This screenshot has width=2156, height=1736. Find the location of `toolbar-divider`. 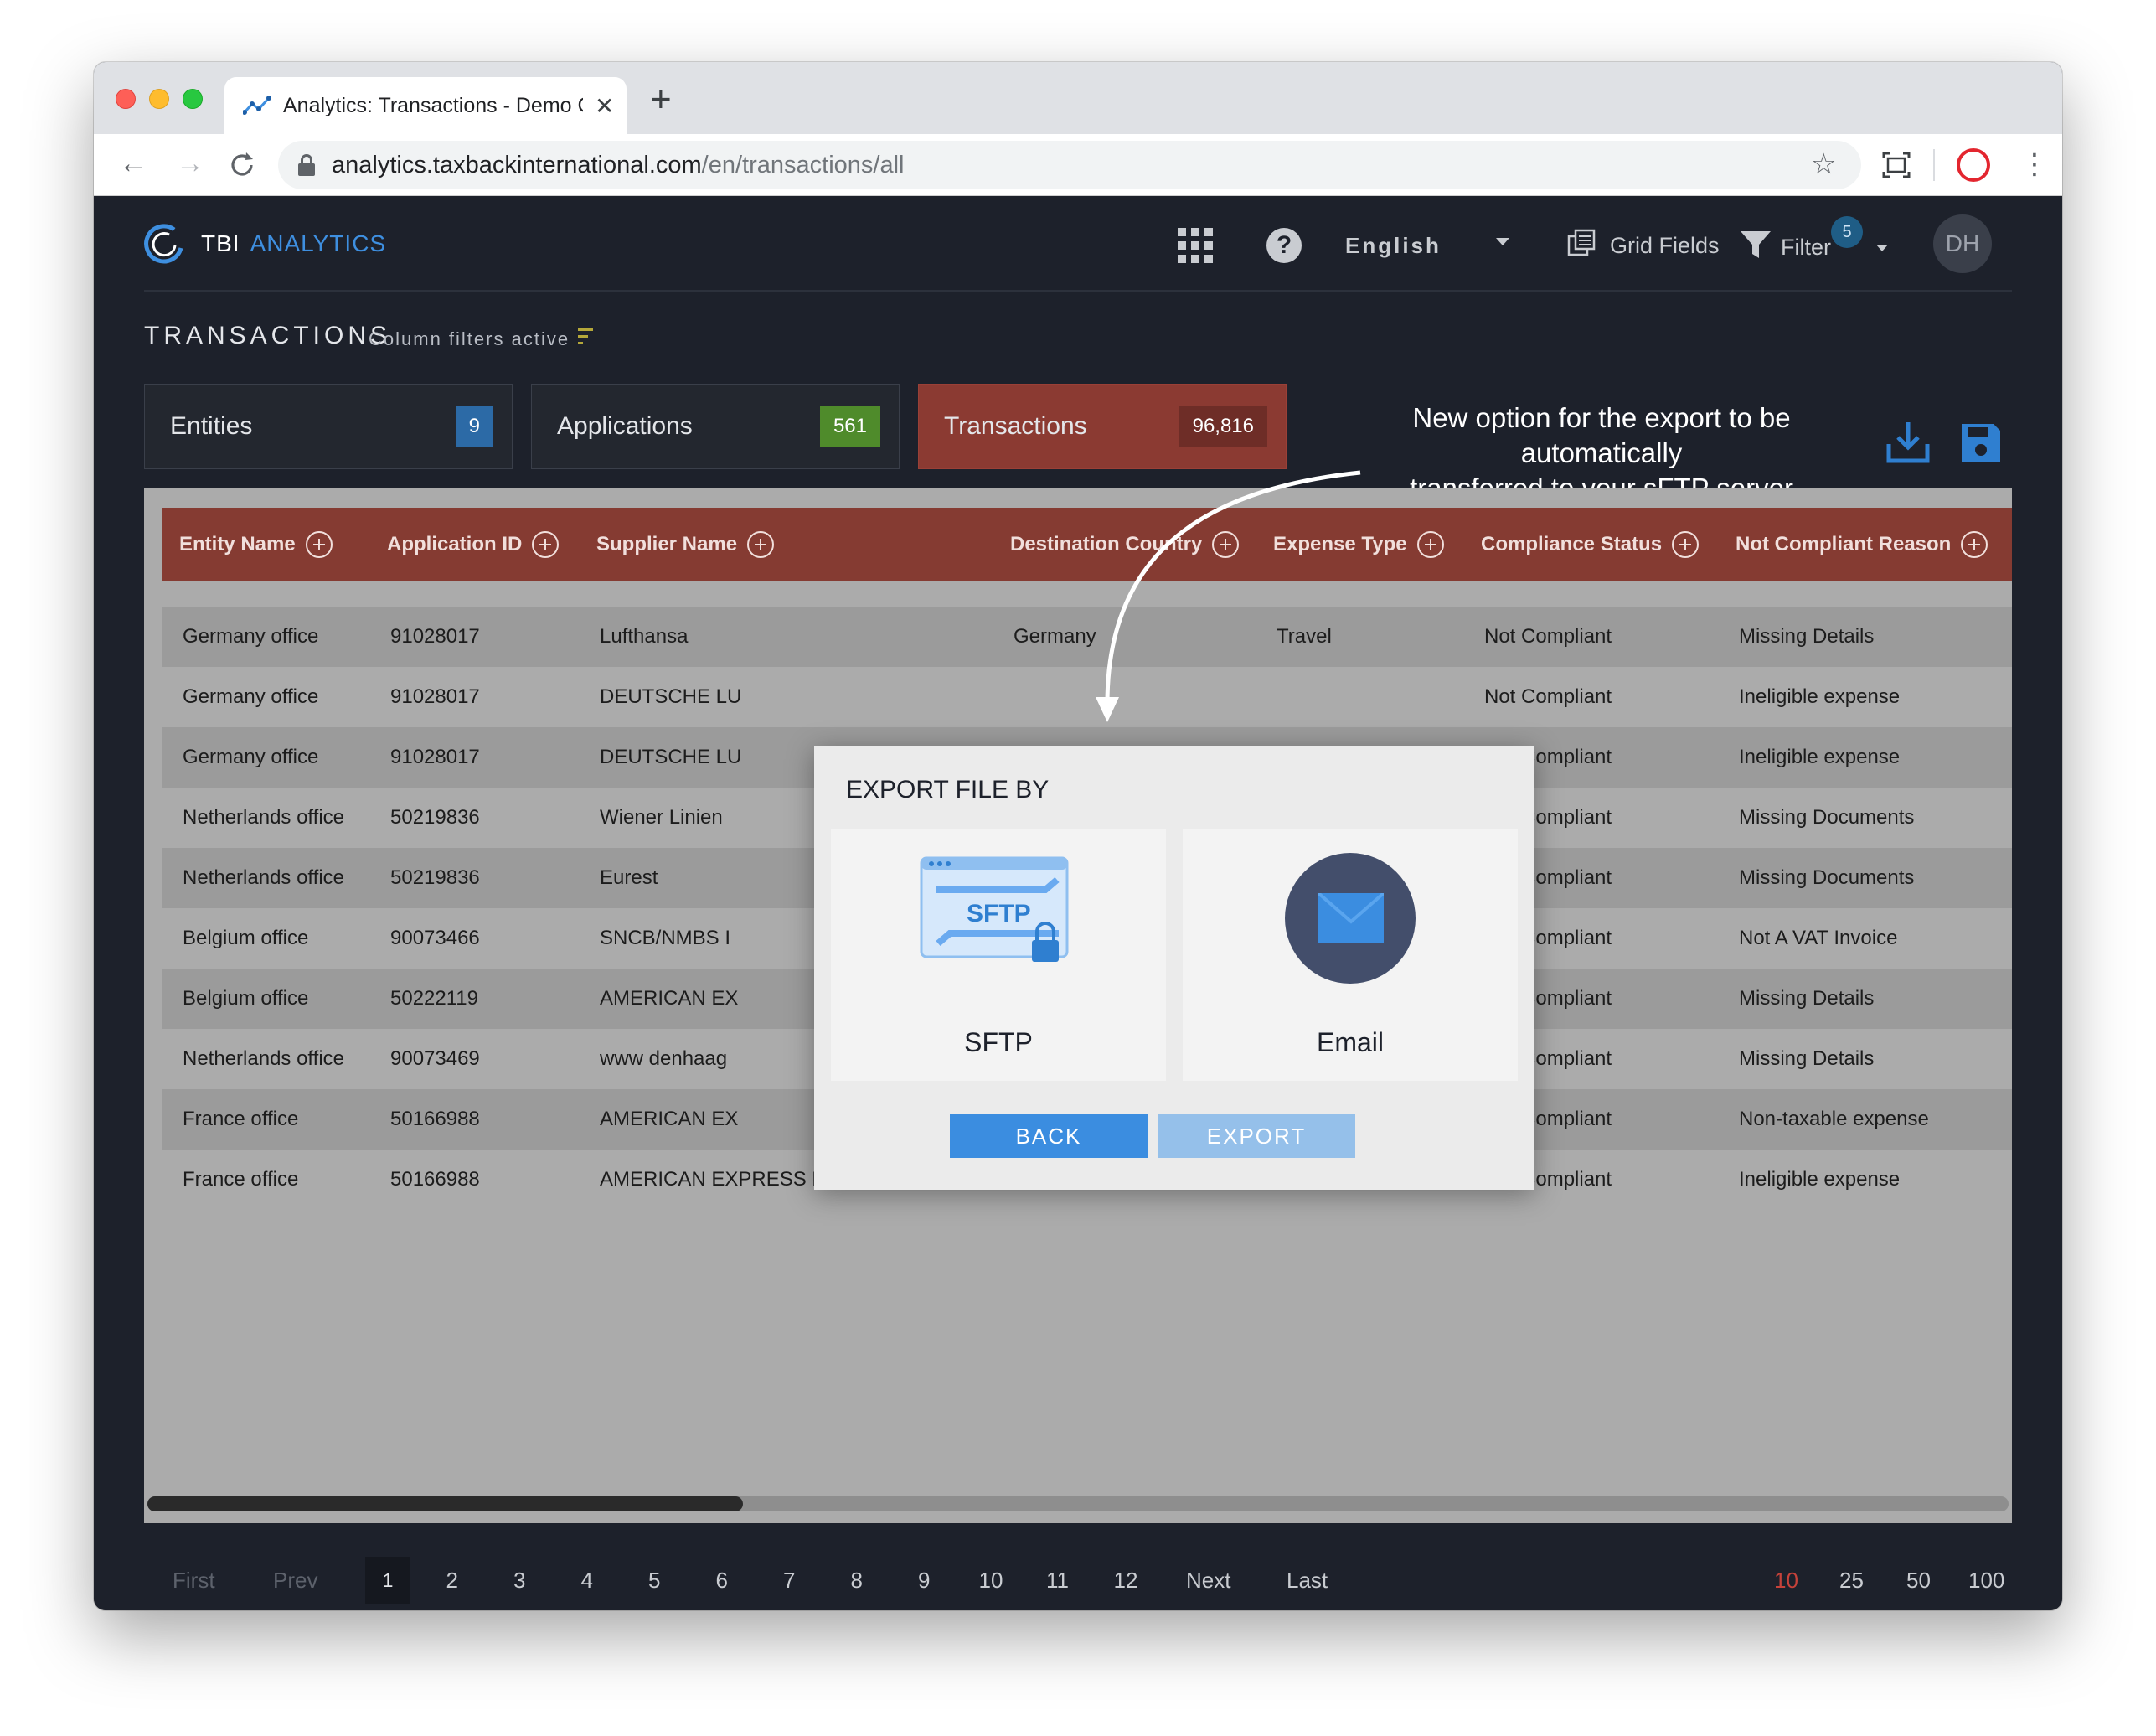

toolbar-divider is located at coordinates (1934, 165).